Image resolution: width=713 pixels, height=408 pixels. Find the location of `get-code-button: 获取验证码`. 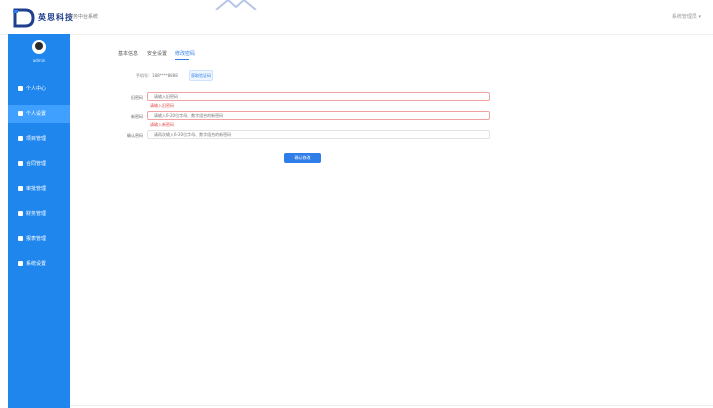

get-code-button: 获取验证码 is located at coordinates (201, 75).